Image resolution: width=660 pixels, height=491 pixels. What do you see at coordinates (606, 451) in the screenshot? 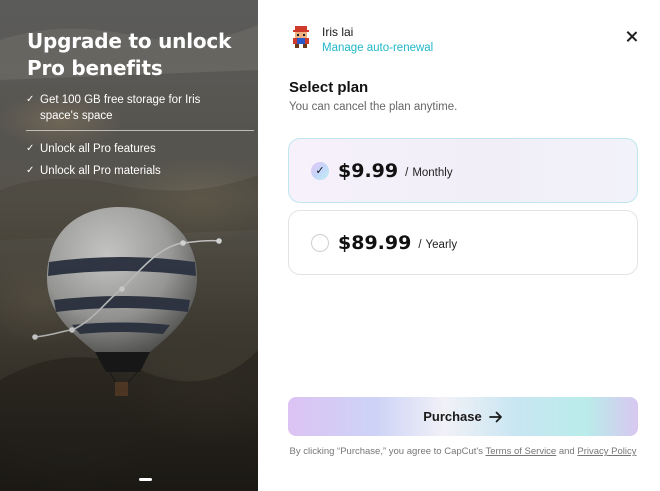
I see `privacy-policy-link: Privacy Policy` at bounding box center [606, 451].